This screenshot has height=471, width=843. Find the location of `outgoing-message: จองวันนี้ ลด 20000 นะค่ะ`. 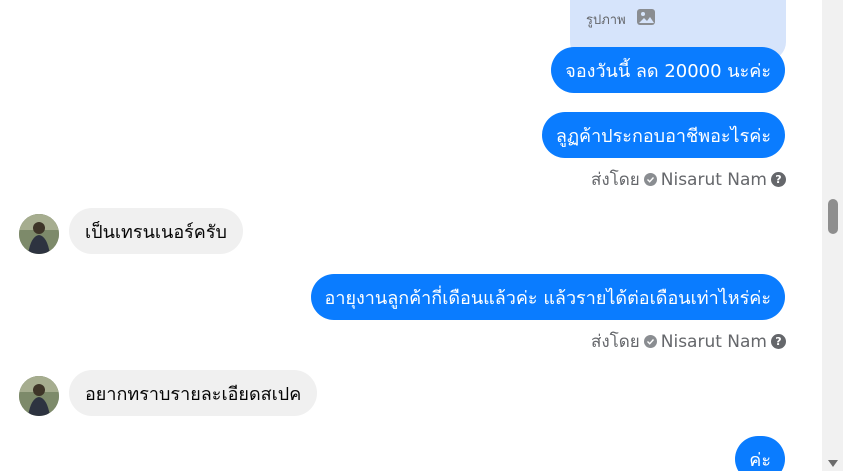

outgoing-message: จองวันนี้ ลด 20000 นะค่ะ is located at coordinates (668, 70).